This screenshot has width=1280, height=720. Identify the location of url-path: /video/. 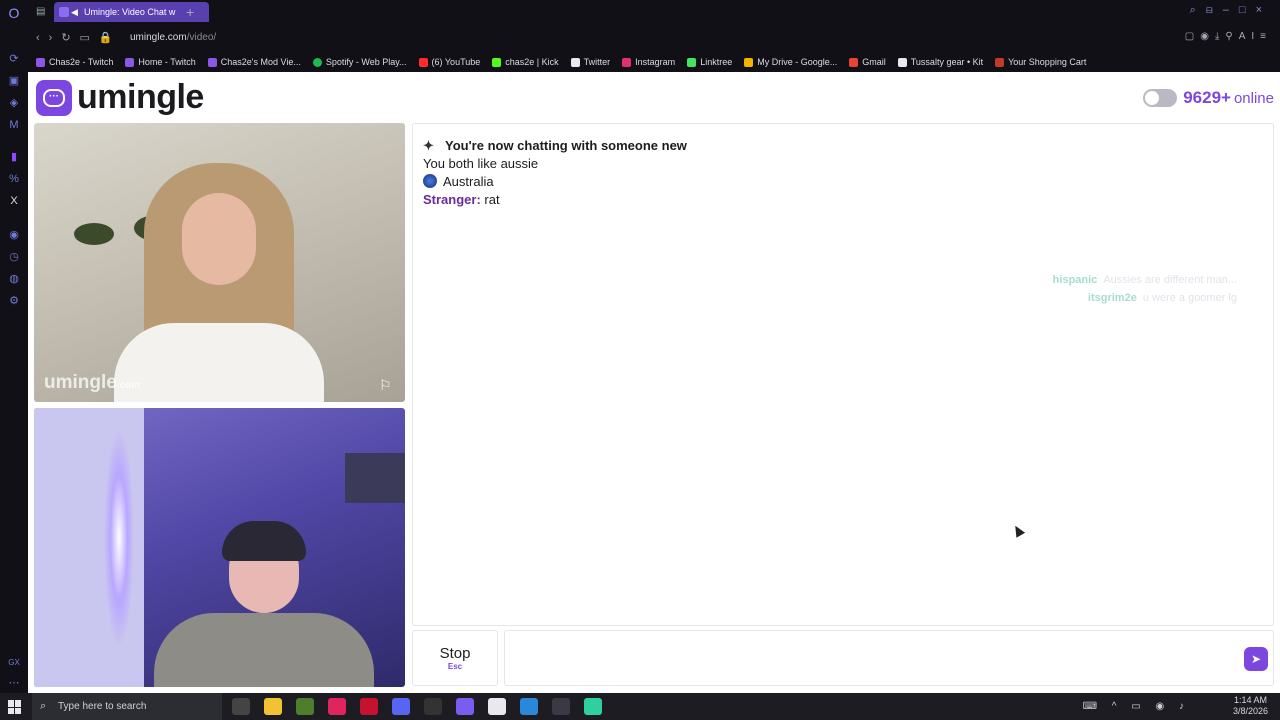
(201, 37).